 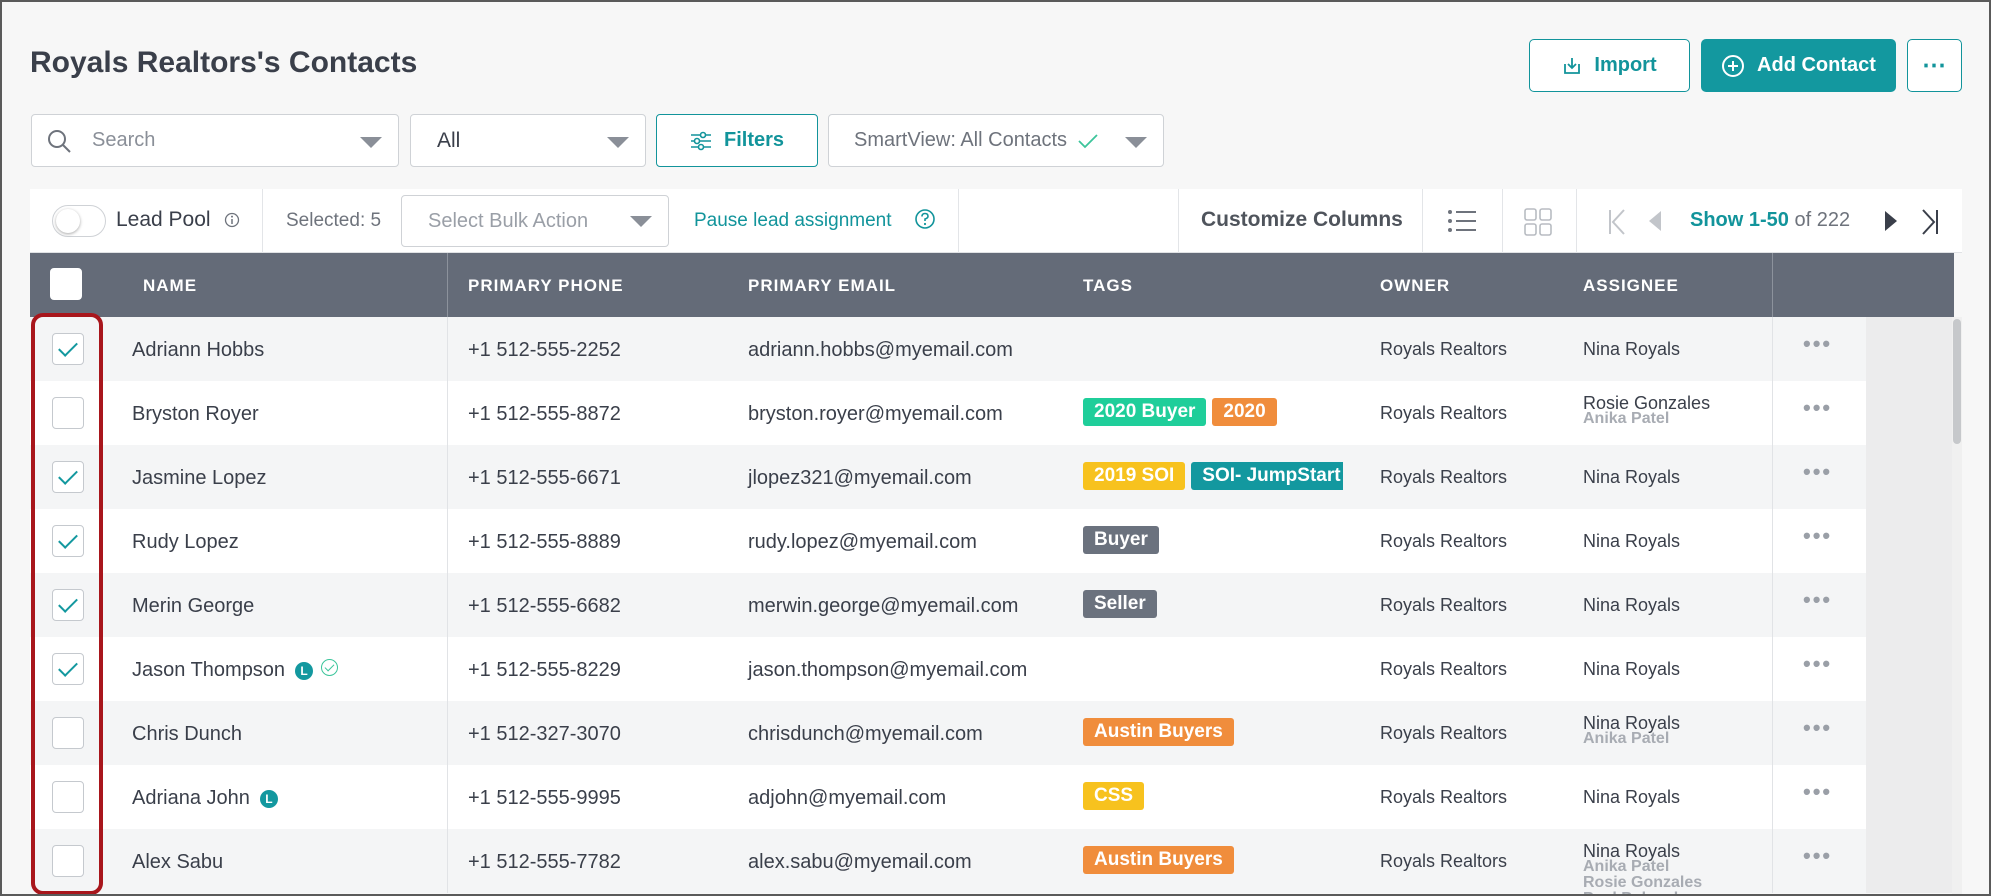 I want to click on contact-phone: +1 512-555-2252, so click(x=544, y=350).